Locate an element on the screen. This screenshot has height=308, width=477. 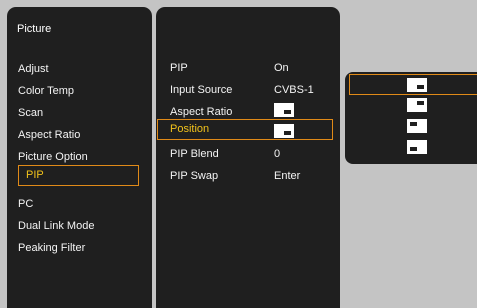
submenu-label-pip-blend: PIP Blend is located at coordinates (194, 154).